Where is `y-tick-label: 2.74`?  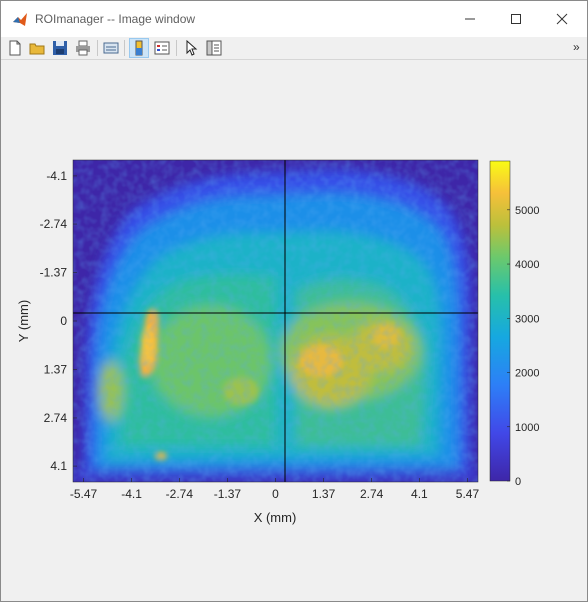 y-tick-label: 2.74 is located at coordinates (56, 418).